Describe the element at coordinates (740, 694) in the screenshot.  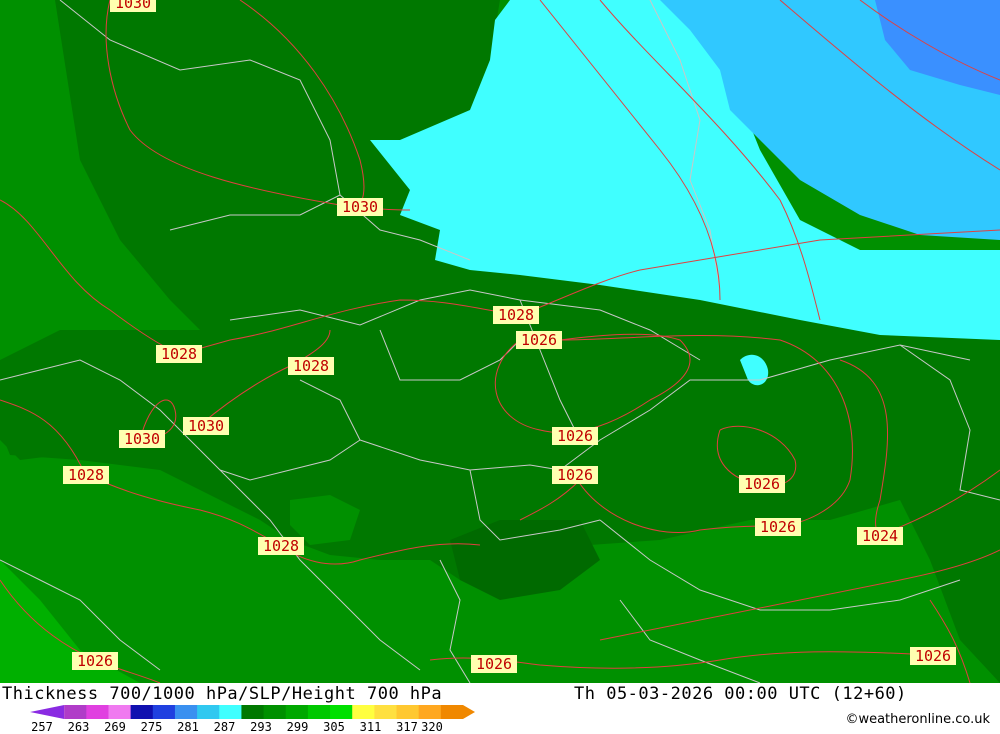
I see `map-datetime: Th 05-03-2026 00:00 UTC (12+60)` at that location.